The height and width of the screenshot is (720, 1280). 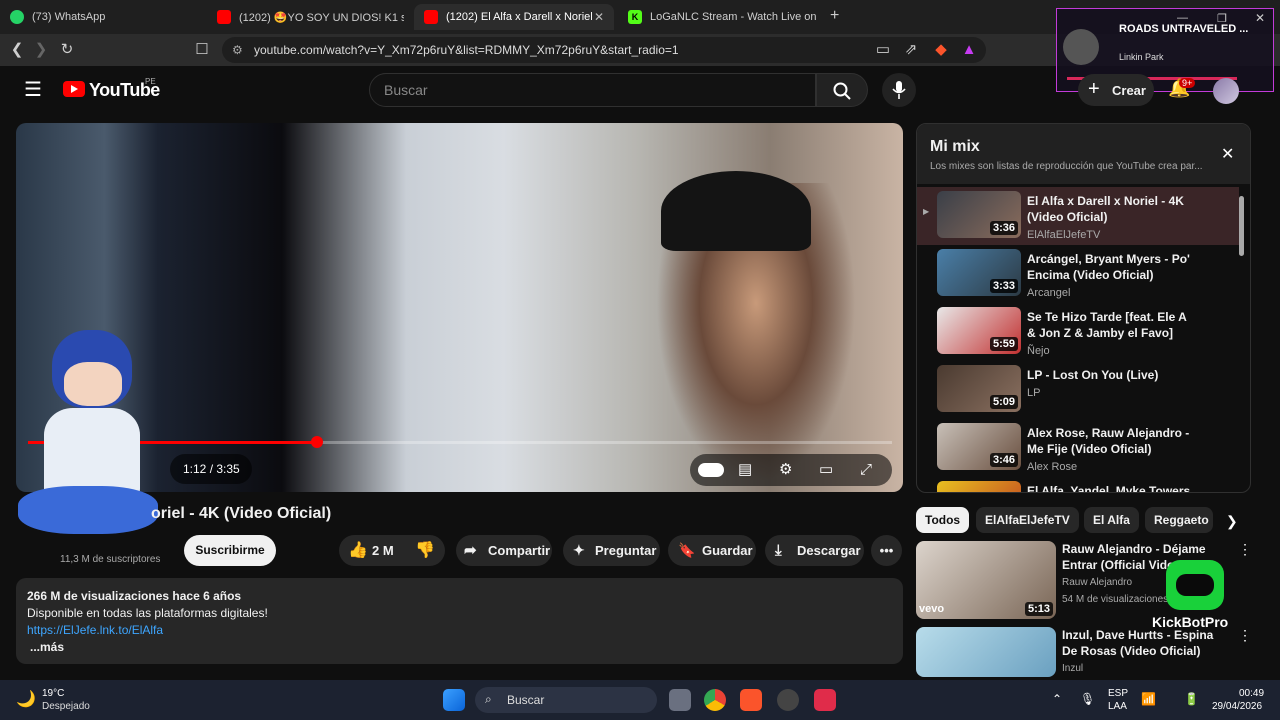 What do you see at coordinates (1226, 91) in the screenshot?
I see `avatar` at bounding box center [1226, 91].